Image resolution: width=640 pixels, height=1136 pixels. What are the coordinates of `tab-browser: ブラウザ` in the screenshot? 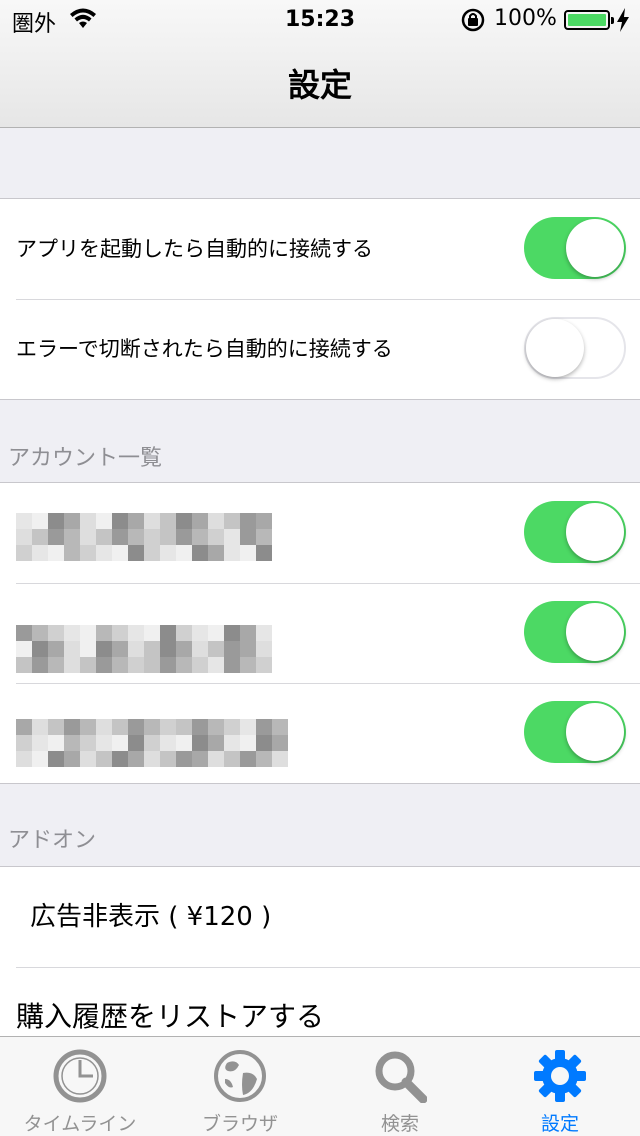 It's located at (240, 1086).